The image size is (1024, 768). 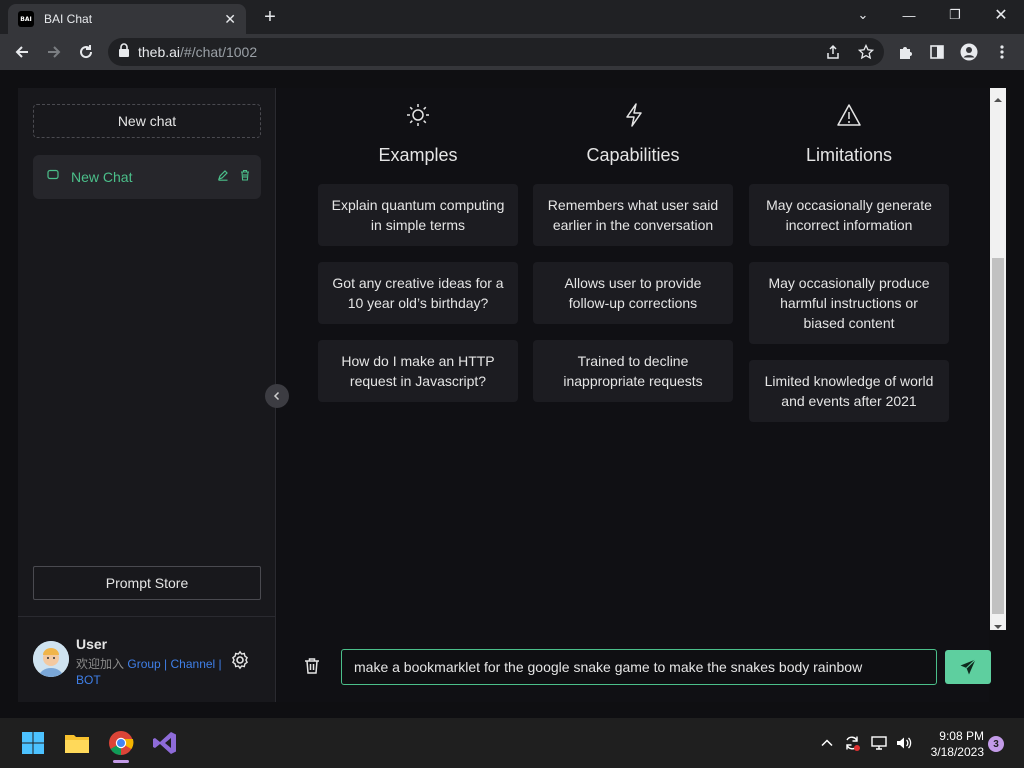 I want to click on extensions-icon, so click(x=906, y=52).